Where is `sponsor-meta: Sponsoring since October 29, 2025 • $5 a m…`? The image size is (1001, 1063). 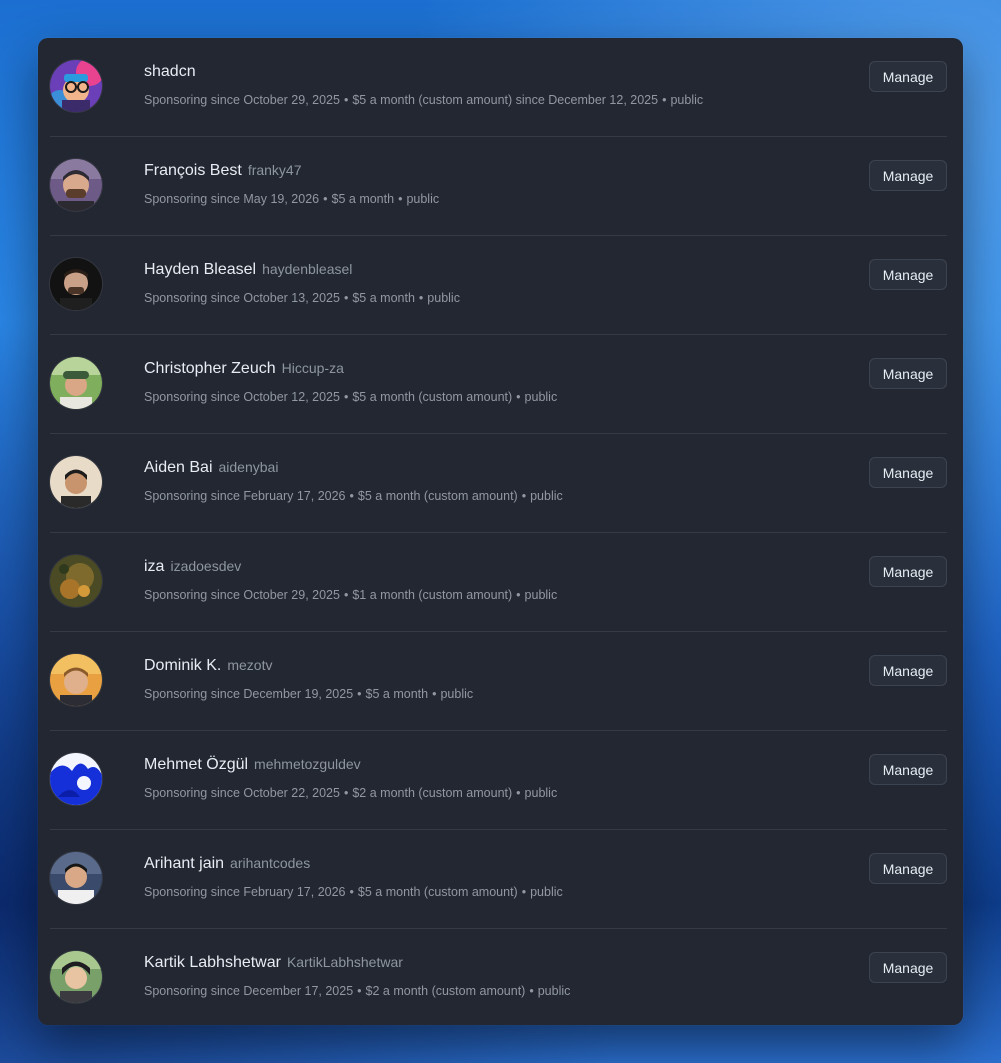
sponsor-meta: Sponsoring since October 29, 2025 • $5 a m… is located at coordinates (423, 100).